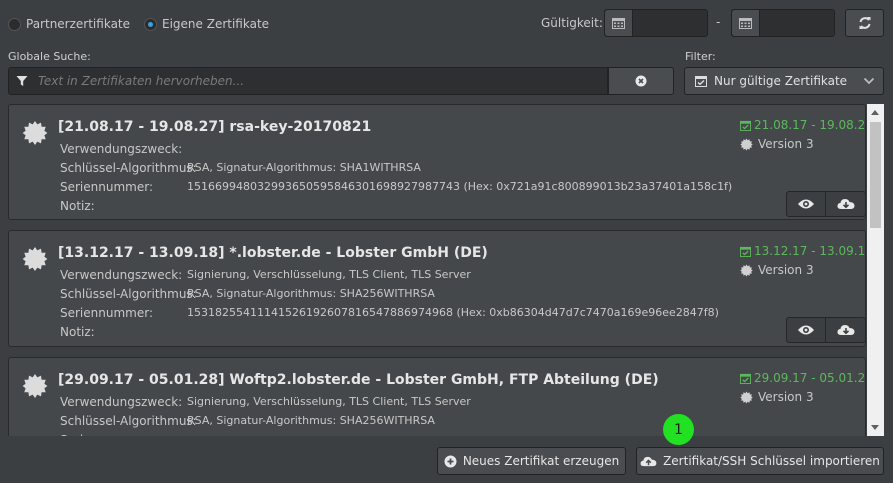  I want to click on scroll-up-arrow-icon, so click(875, 112).